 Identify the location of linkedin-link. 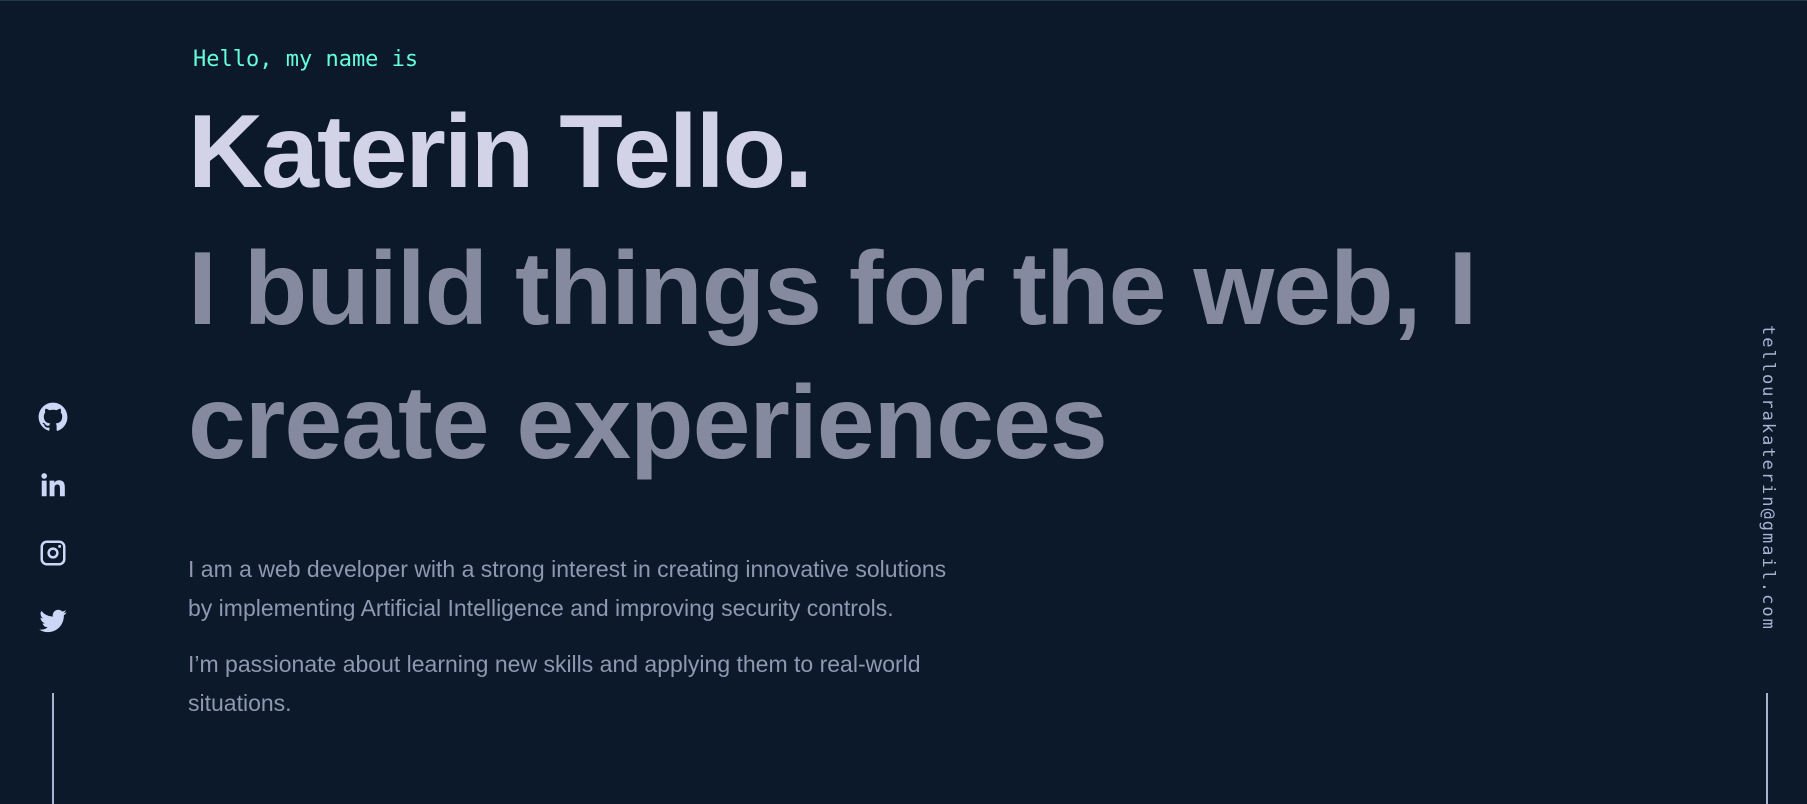
(53, 485).